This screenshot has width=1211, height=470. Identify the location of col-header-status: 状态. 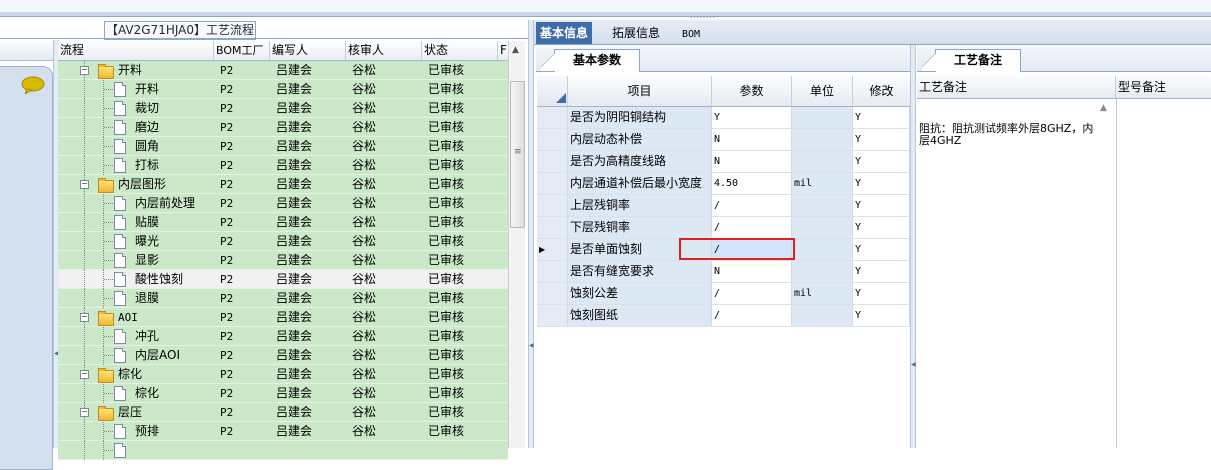
(460, 50).